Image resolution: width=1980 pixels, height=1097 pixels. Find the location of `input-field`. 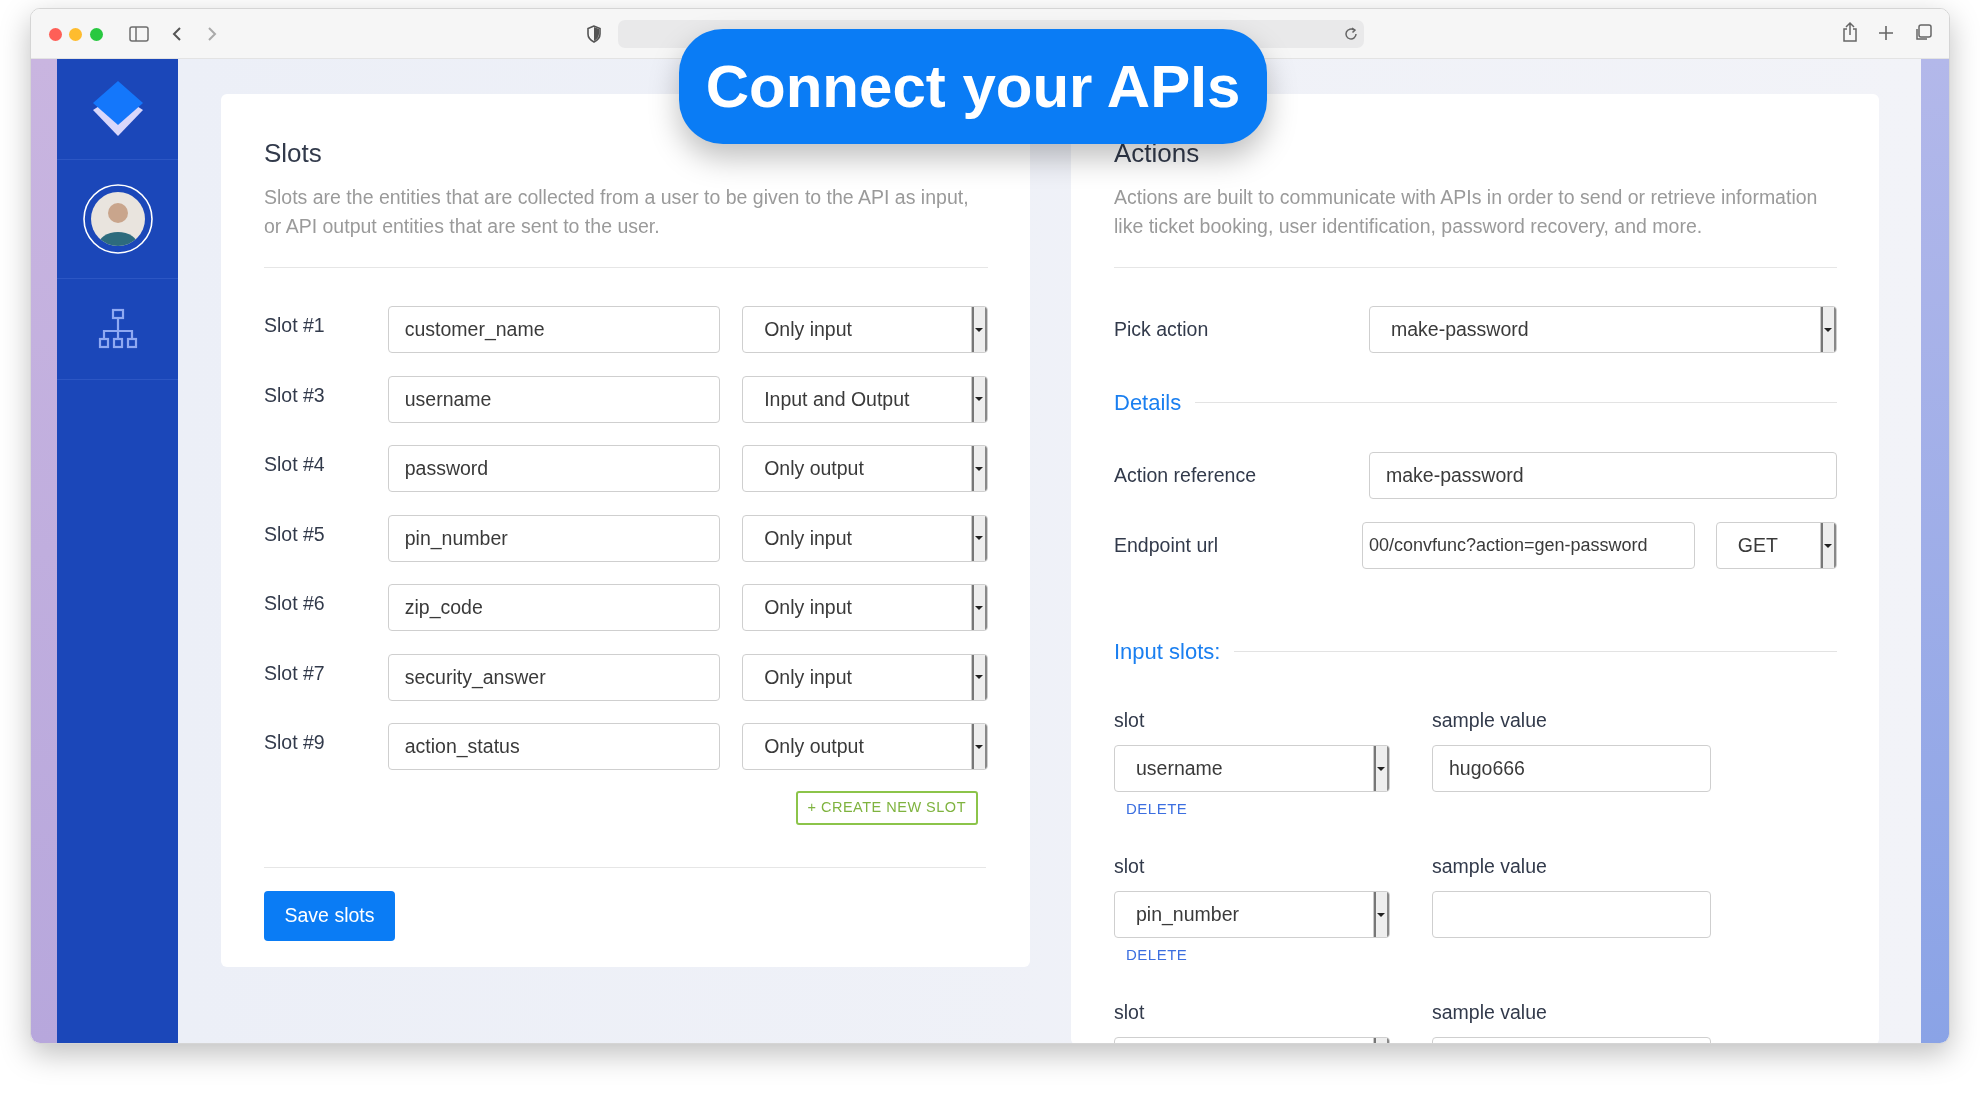

input-field is located at coordinates (1571, 915).